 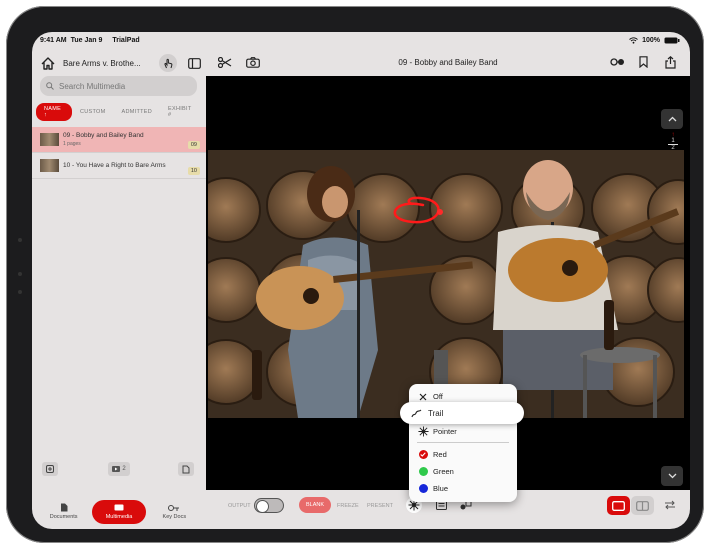 What do you see at coordinates (463, 454) in the screenshot?
I see `color-option-red: Red` at bounding box center [463, 454].